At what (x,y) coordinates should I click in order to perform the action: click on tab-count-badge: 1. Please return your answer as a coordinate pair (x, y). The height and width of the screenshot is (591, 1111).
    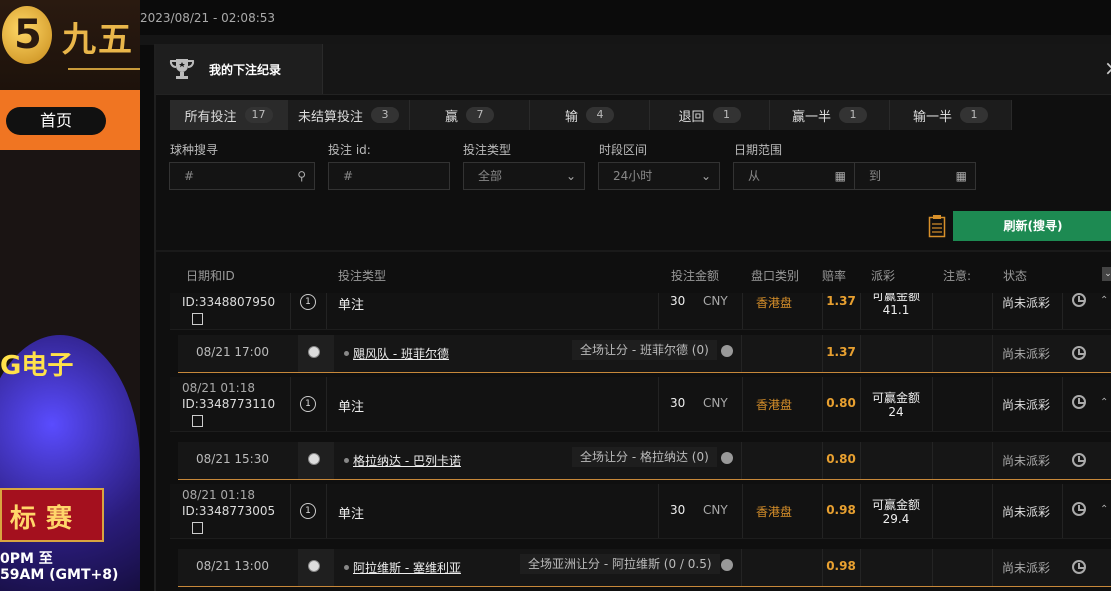
    Looking at the image, I should click on (726, 115).